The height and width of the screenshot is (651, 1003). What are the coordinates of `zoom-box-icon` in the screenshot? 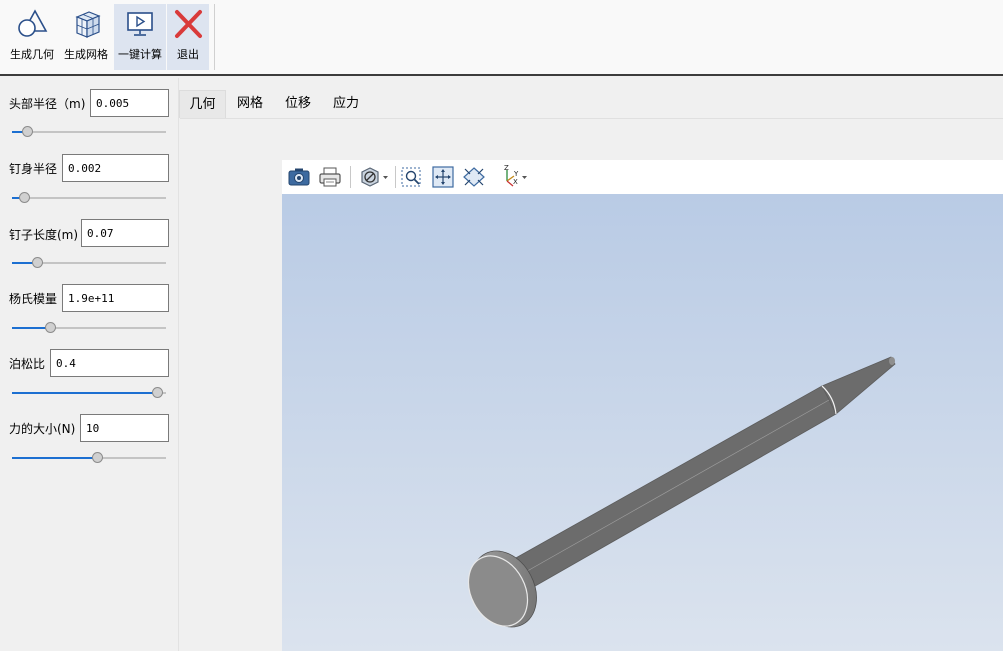 It's located at (412, 177).